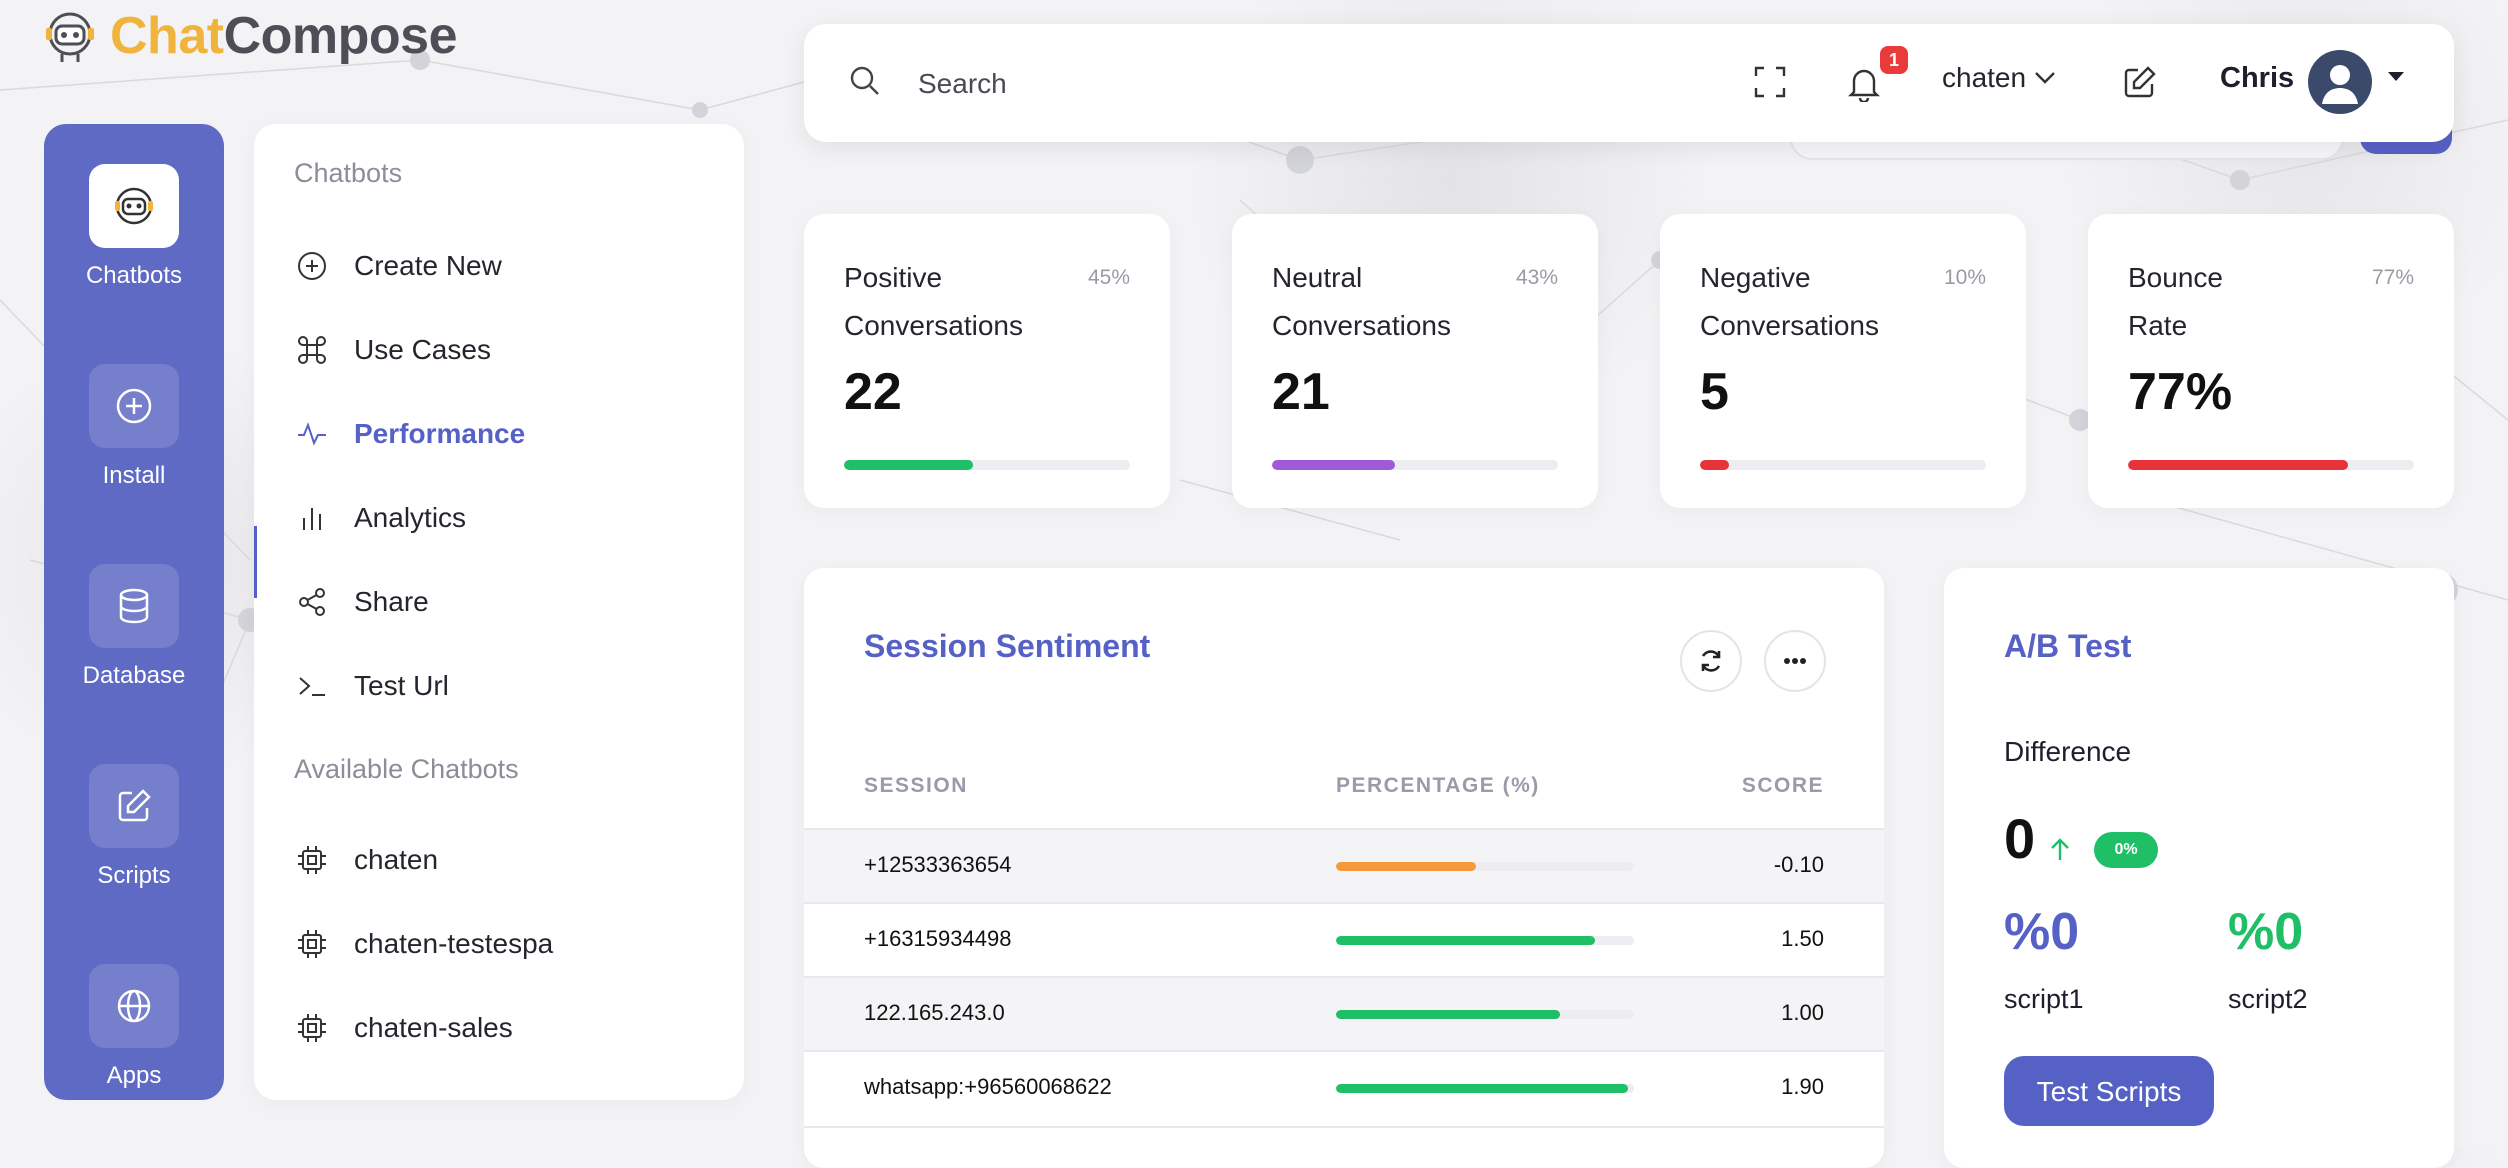 This screenshot has height=1168, width=2508. I want to click on table-row: 122.165.243.0 1.00, so click(1344, 1014).